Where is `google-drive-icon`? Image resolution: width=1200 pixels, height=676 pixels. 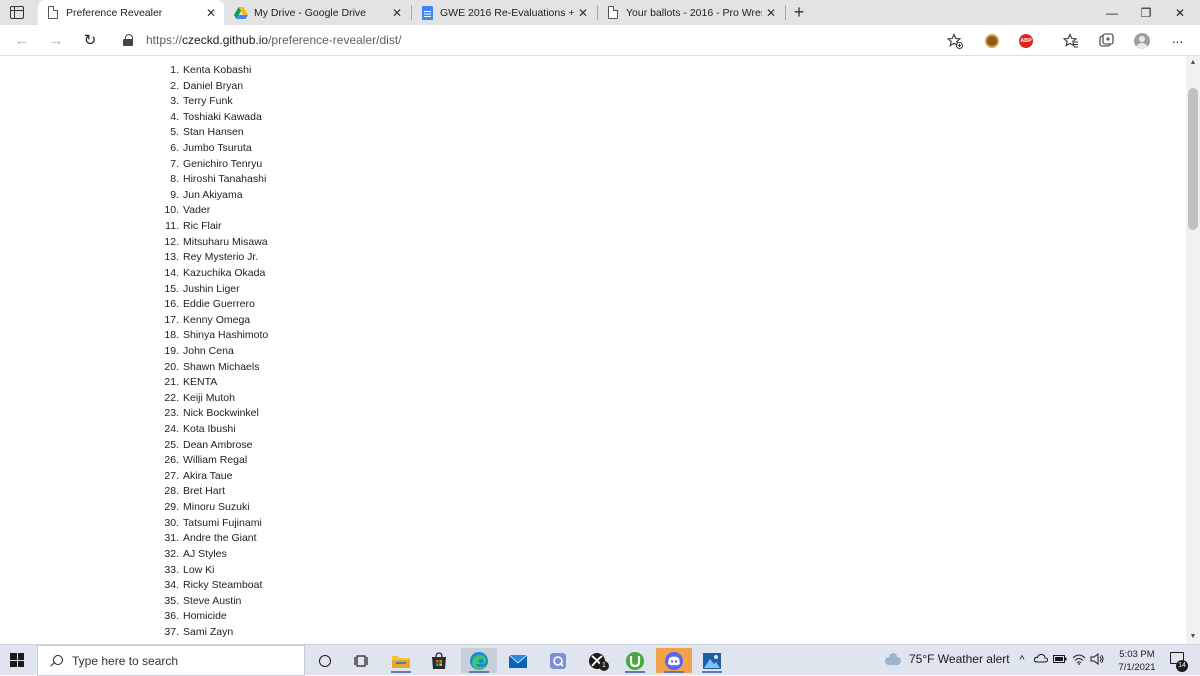
google-drive-icon is located at coordinates (241, 13).